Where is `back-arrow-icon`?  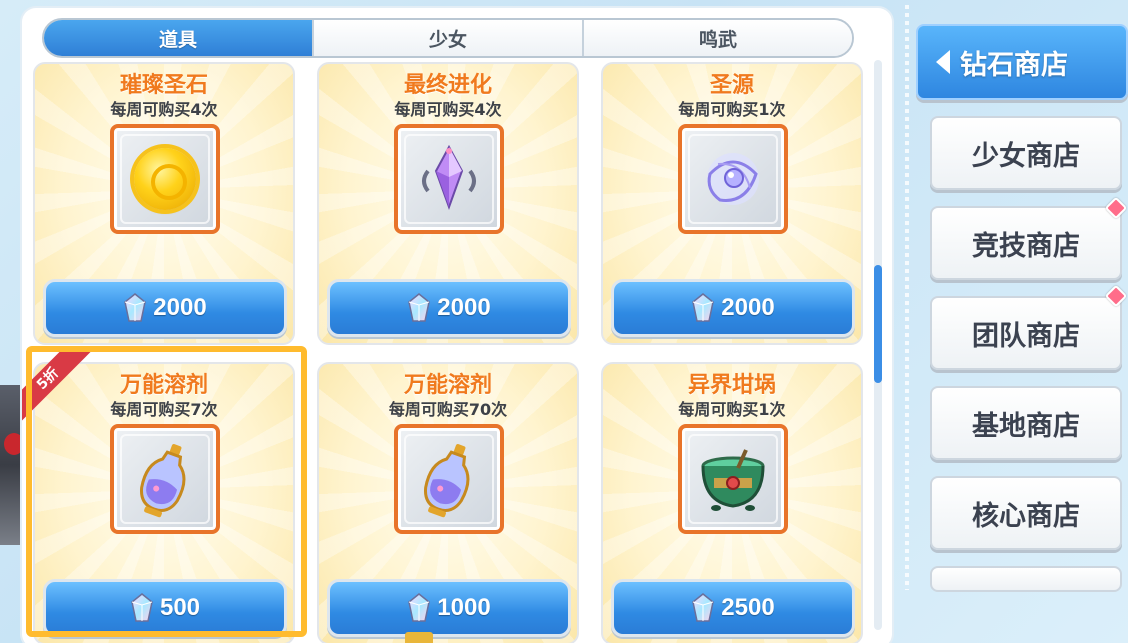 back-arrow-icon is located at coordinates (943, 62).